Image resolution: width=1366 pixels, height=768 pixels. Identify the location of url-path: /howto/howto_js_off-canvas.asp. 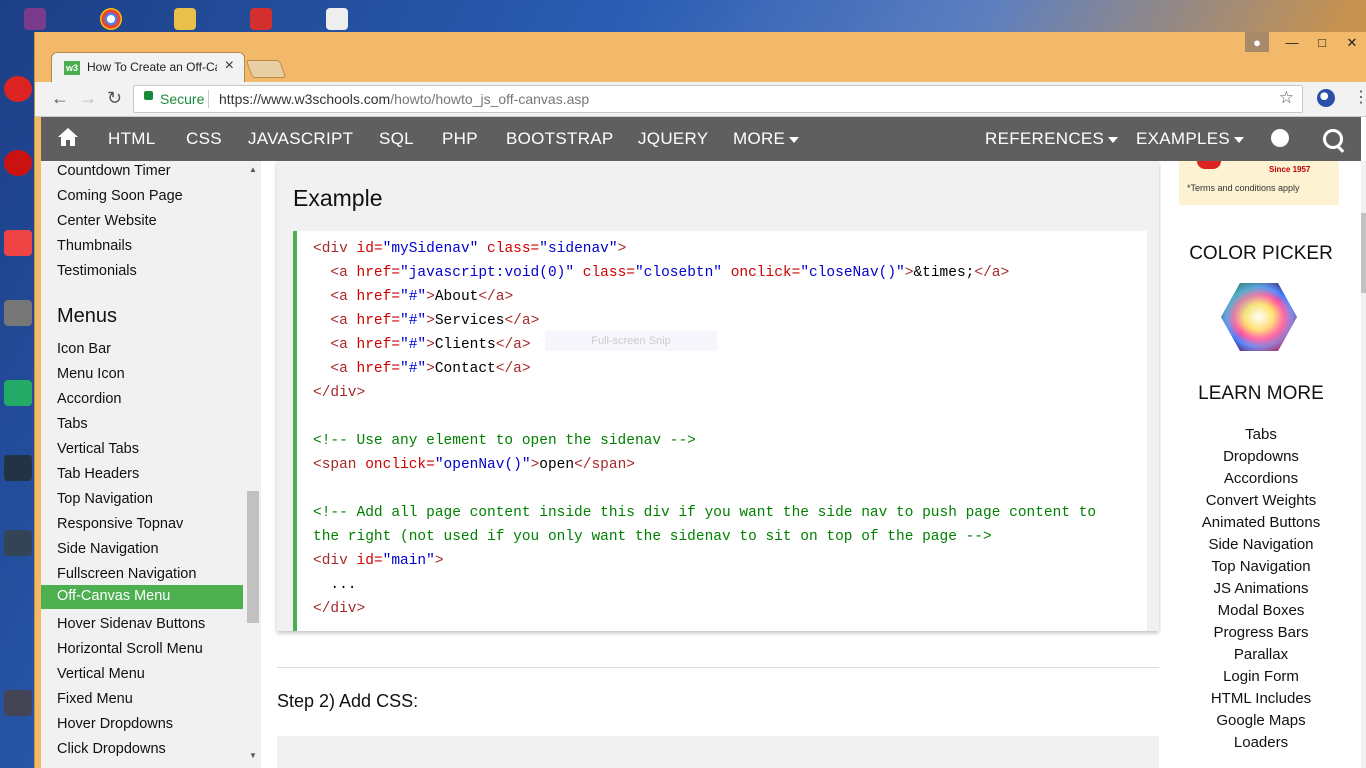
(490, 99).